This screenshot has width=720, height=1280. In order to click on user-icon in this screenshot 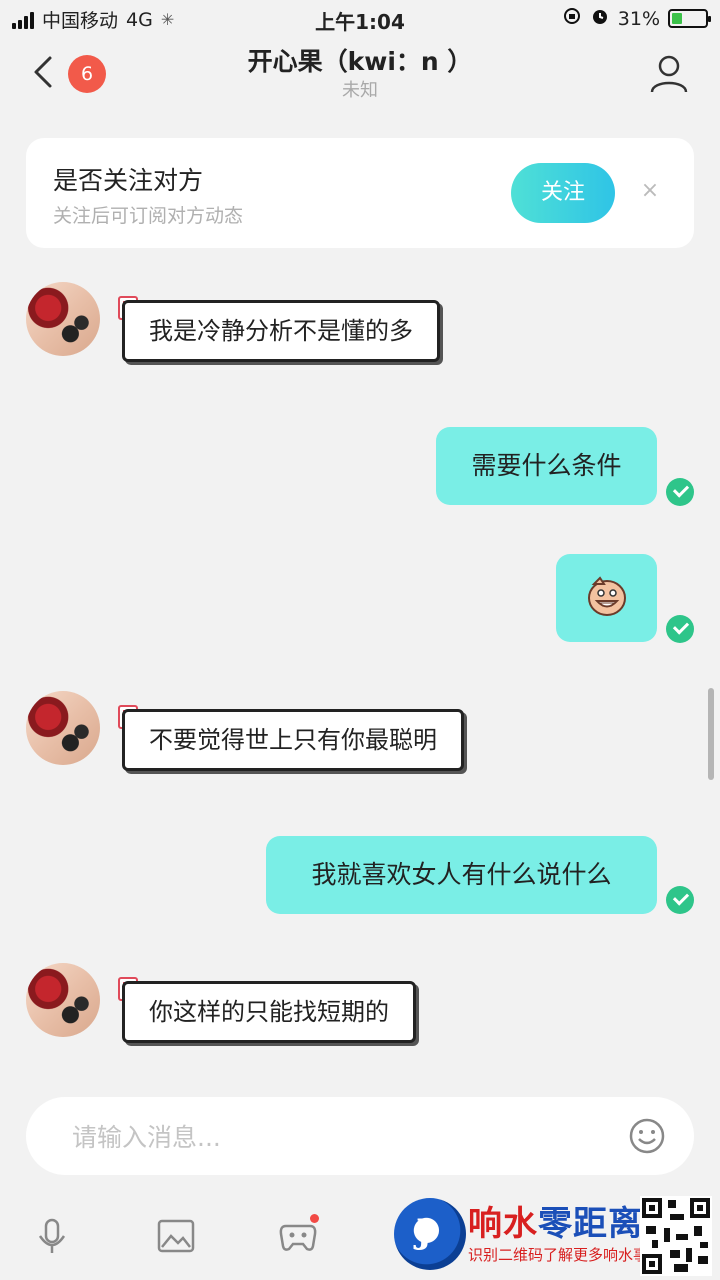, I will do `click(669, 74)`.